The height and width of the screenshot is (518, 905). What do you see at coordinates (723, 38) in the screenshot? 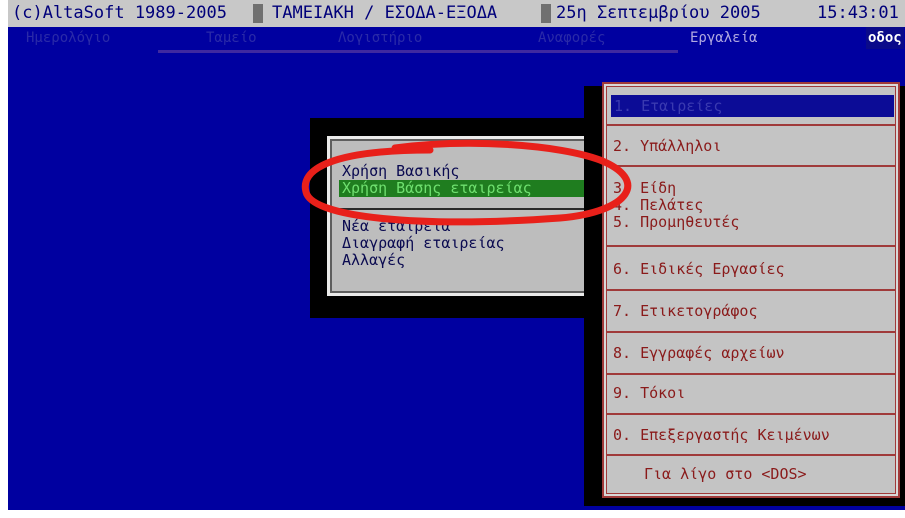
I see `menu-item-tools: Εργαλεία` at bounding box center [723, 38].